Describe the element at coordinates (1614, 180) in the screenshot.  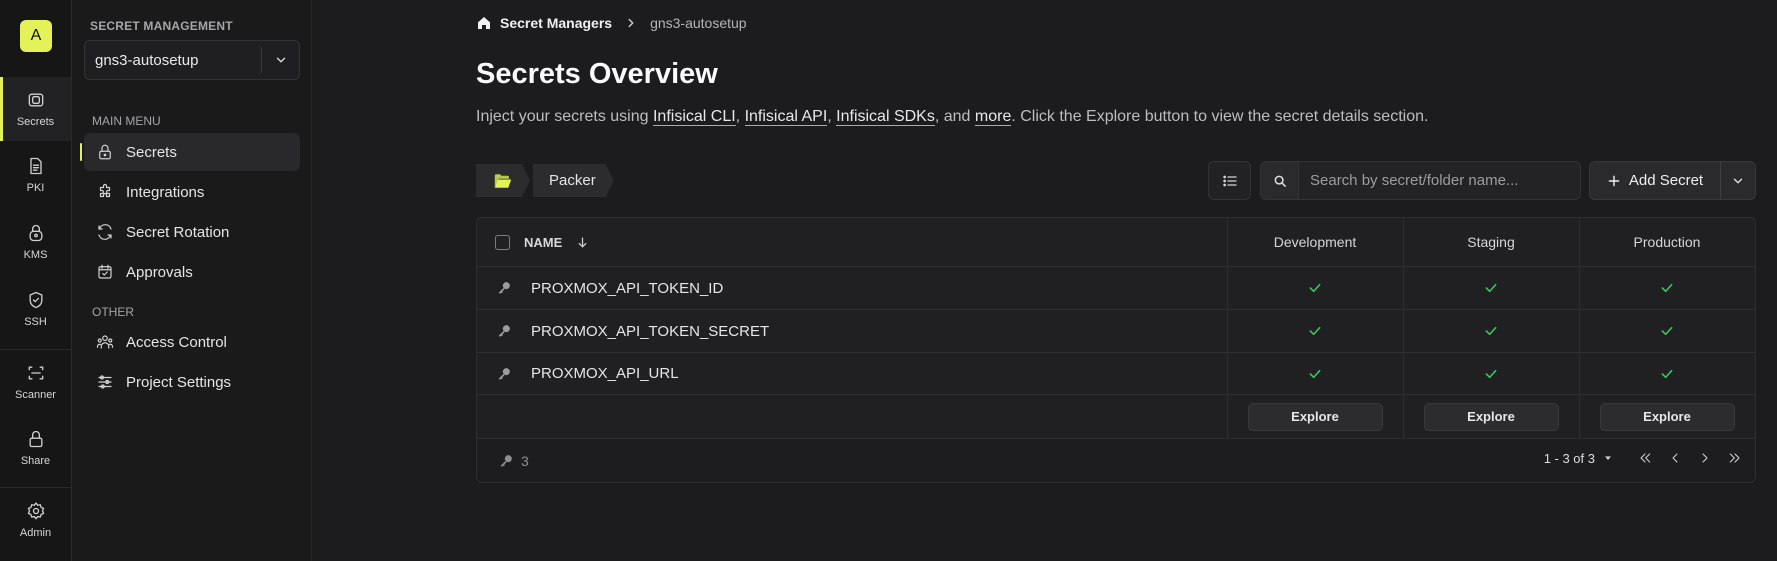
I see `plus-icon` at that location.